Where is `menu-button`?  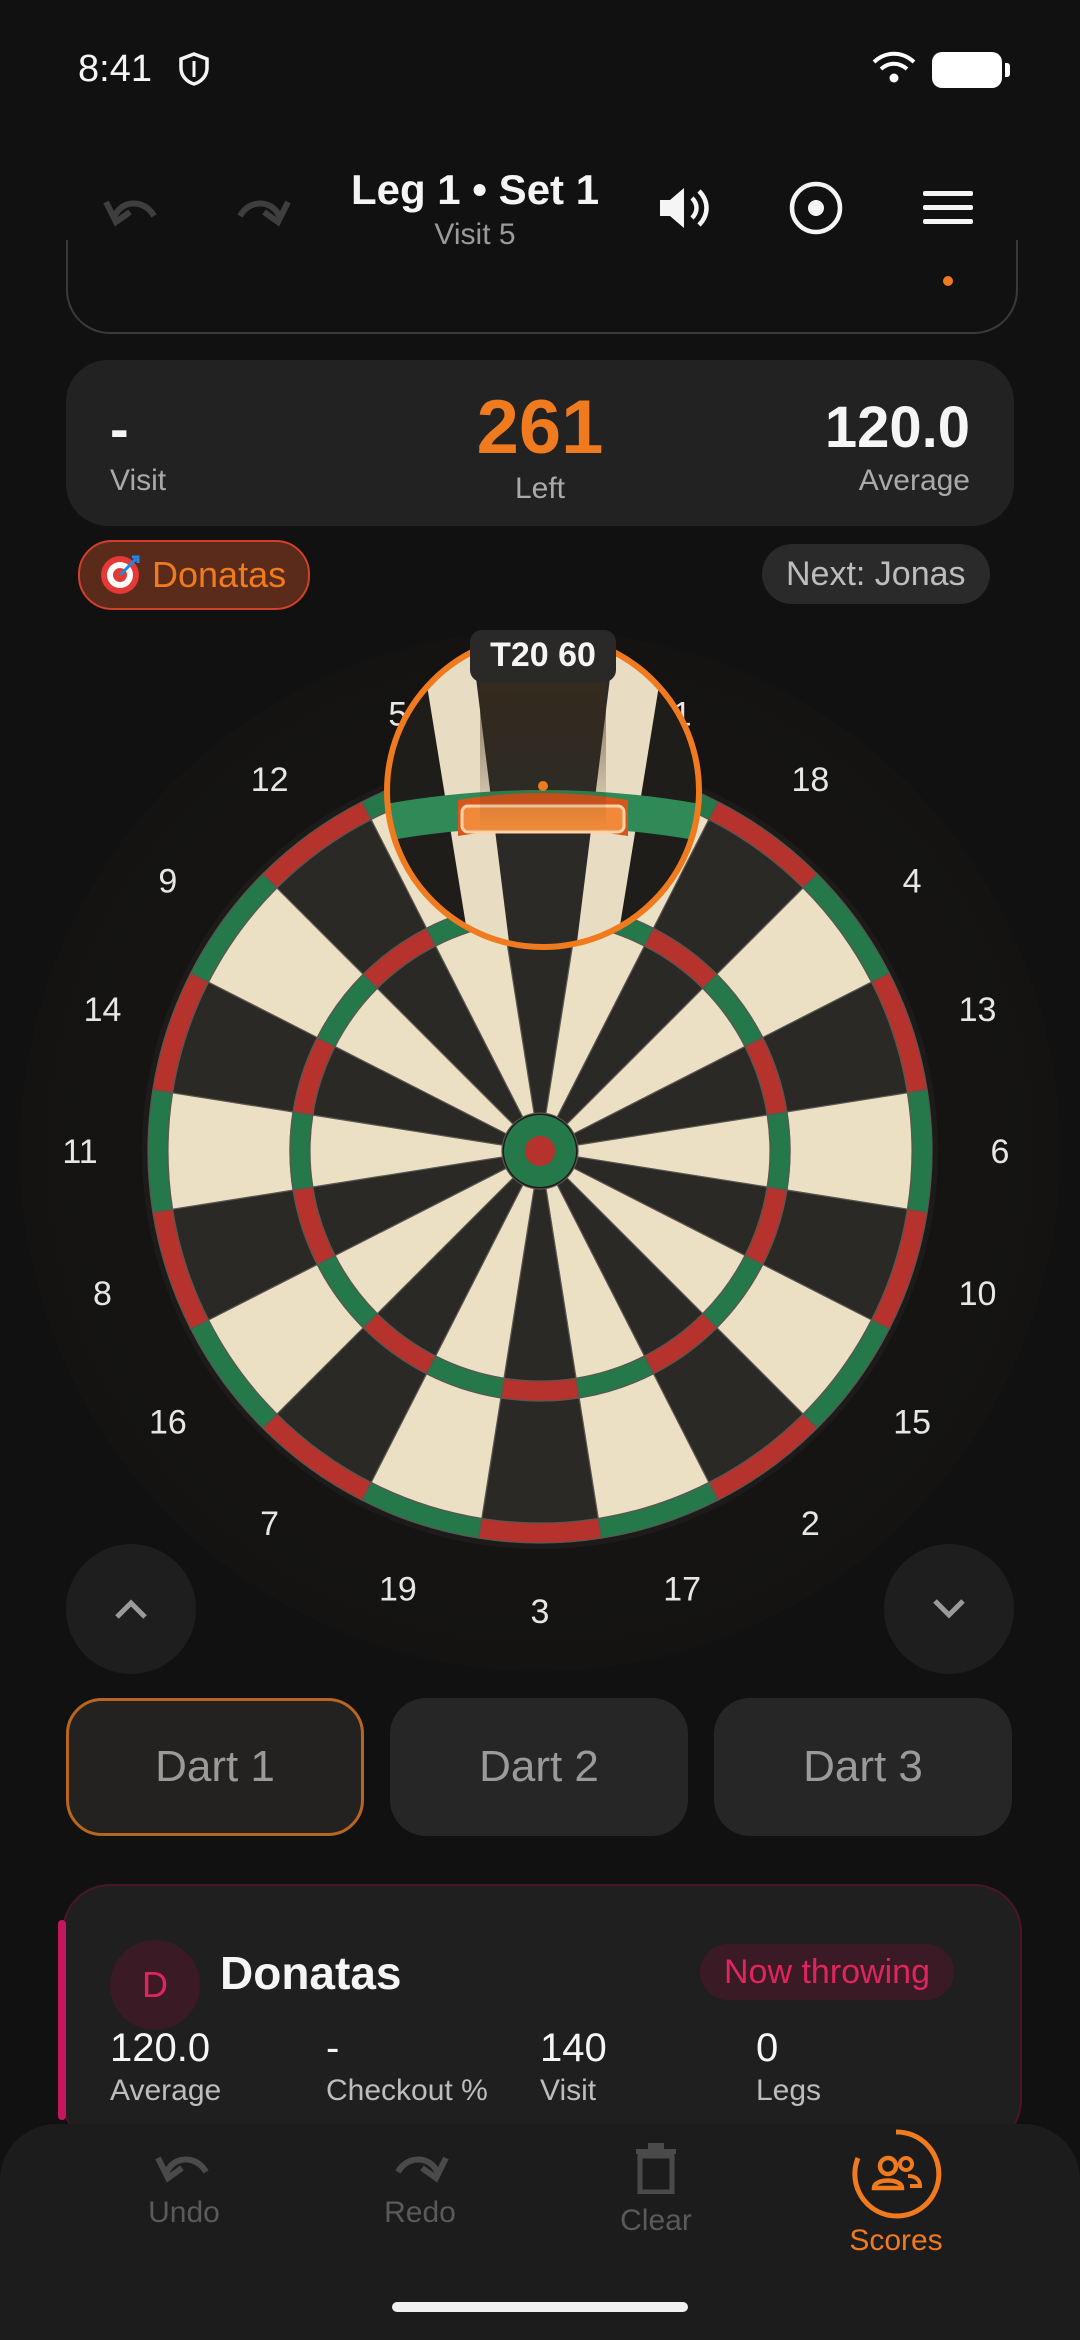 menu-button is located at coordinates (948, 208).